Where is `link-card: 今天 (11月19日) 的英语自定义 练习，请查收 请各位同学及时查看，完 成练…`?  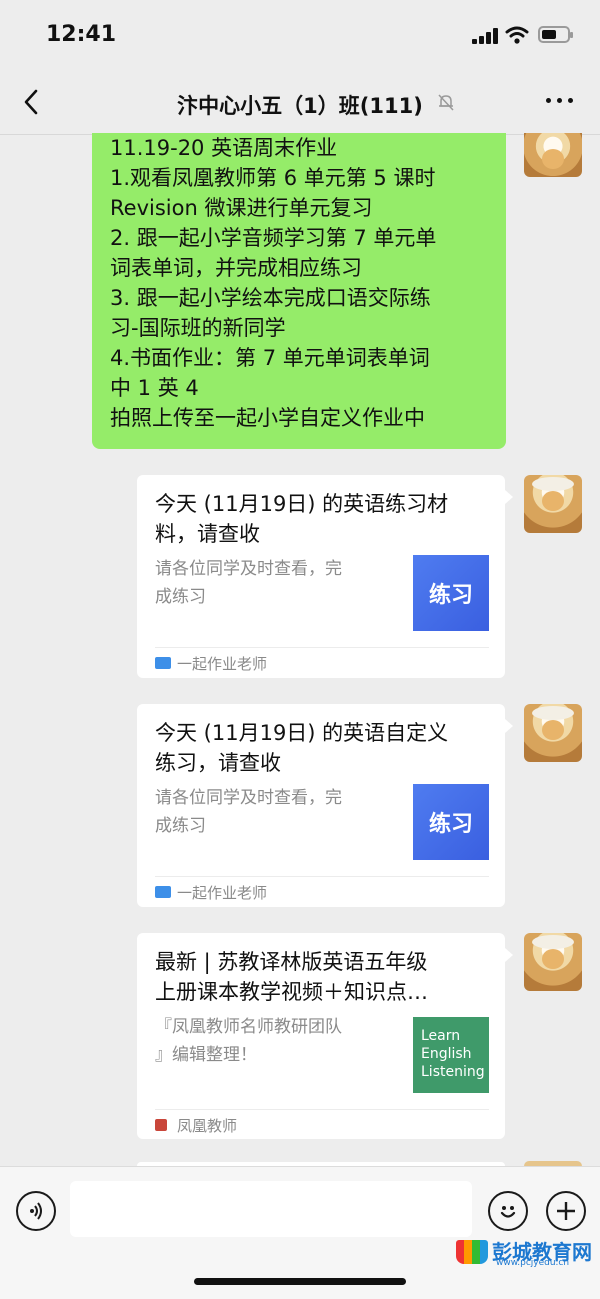
link-card: 今天 (11月19日) 的英语自定义 练习，请查收 请各位同学及时查看，完 成练… is located at coordinates (321, 805).